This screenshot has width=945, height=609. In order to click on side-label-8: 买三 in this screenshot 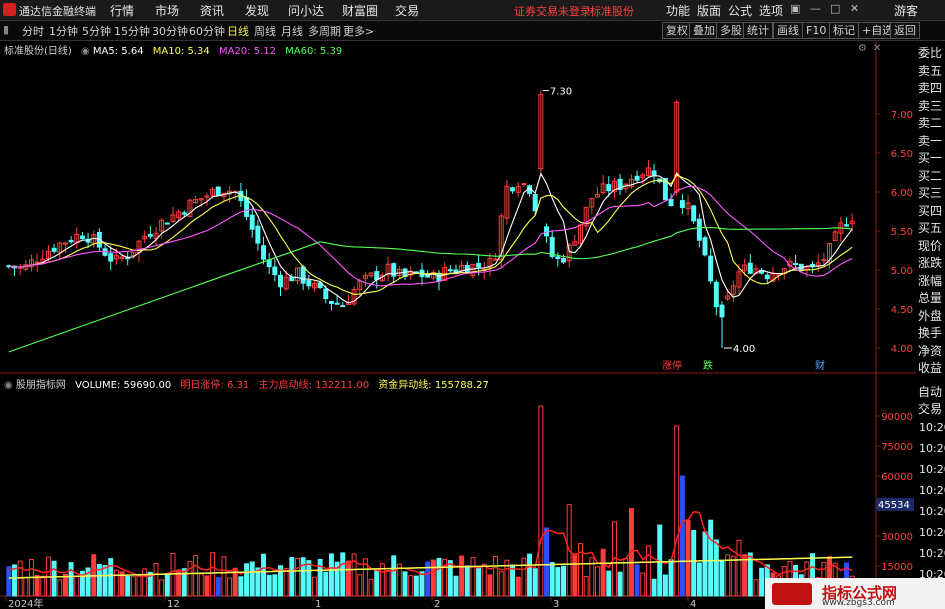, I will do `click(930, 193)`.